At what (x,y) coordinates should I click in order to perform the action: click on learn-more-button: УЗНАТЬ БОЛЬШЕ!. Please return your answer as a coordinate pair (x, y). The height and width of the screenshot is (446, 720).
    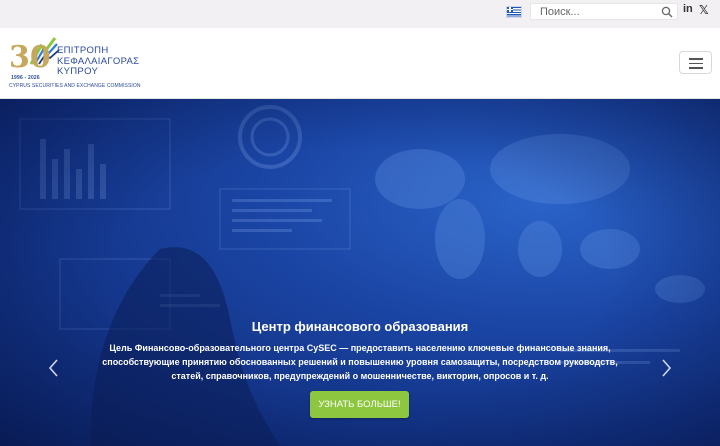
    Looking at the image, I should click on (359, 404).